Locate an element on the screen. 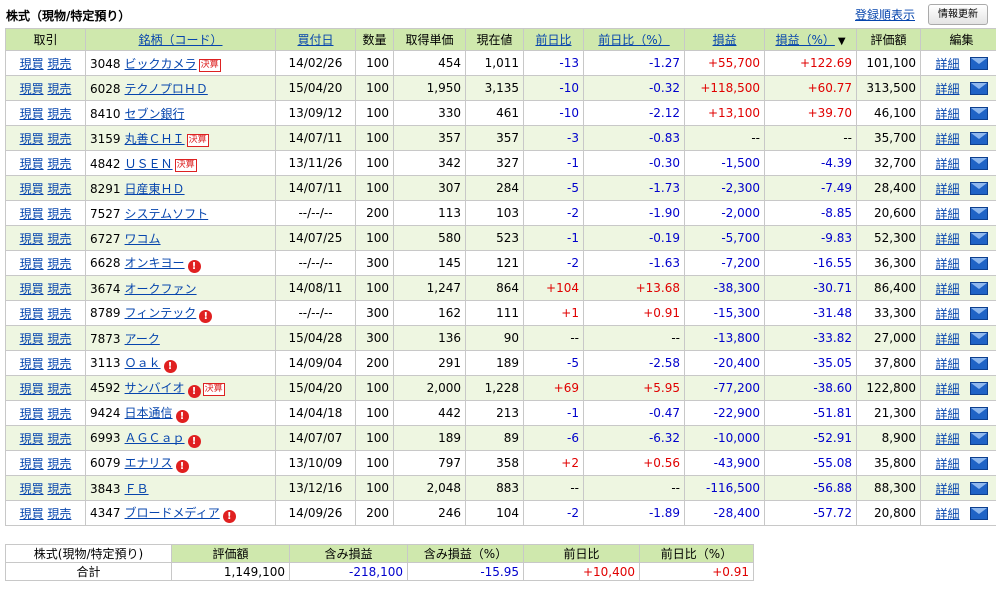 This screenshot has width=996, height=596. stock-name-link: ワコム is located at coordinates (143, 239).